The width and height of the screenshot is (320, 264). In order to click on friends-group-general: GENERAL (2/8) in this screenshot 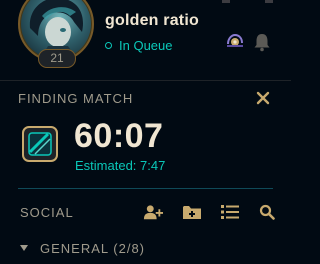, I will do `click(145, 248)`.